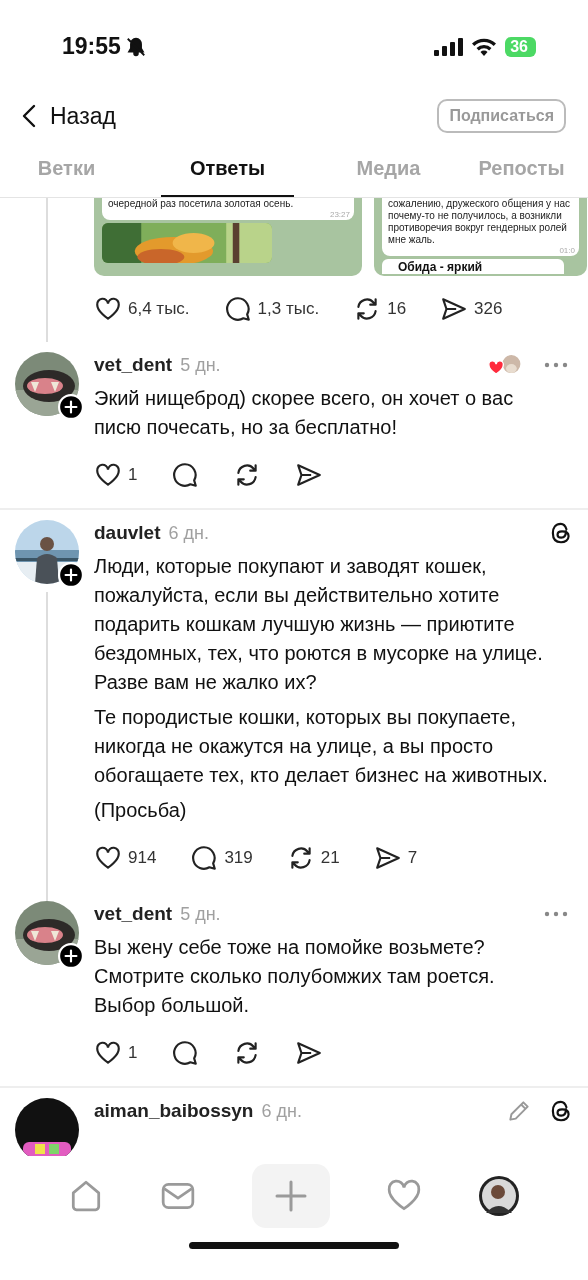 The height and width of the screenshot is (1280, 588). Describe the element at coordinates (321, 746) in the screenshot. I see `post-text: Те породистые кошки, которых вы покупаете, никогда не окажутся на улице, а вы просто обогащаете тех, кто делает бизнес на животных.` at that location.